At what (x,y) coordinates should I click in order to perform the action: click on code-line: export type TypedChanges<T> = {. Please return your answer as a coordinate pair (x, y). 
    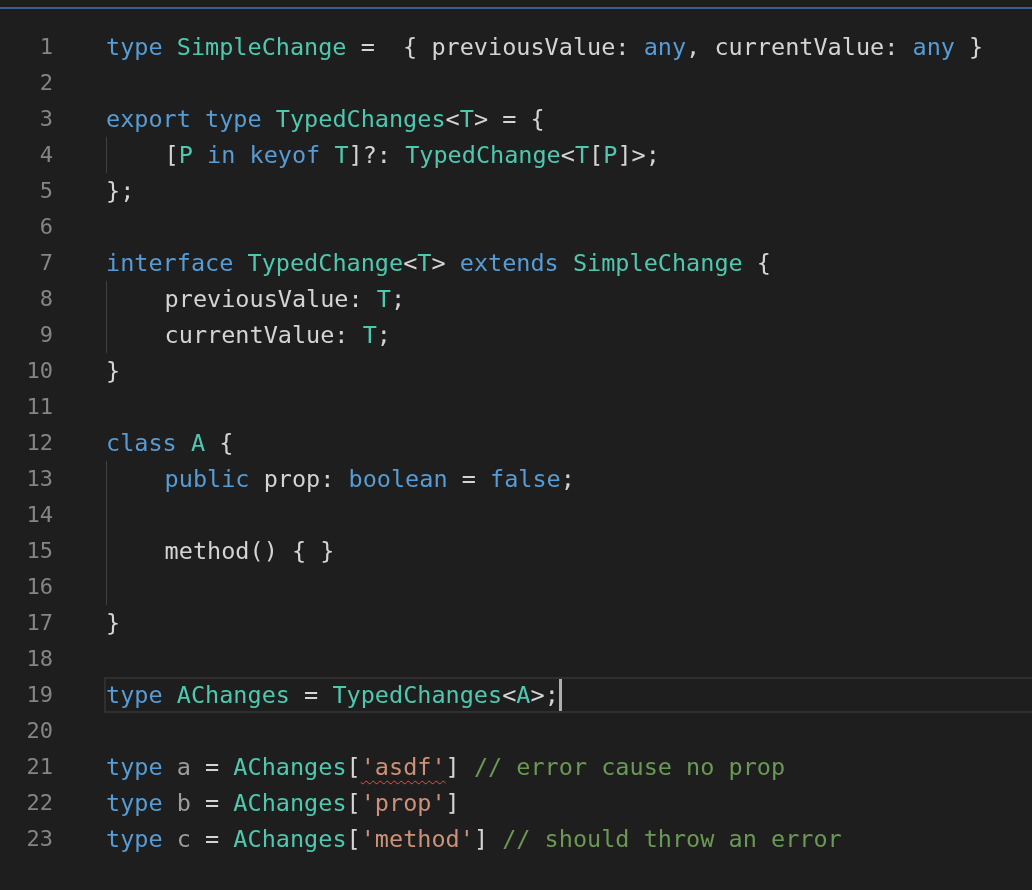
    Looking at the image, I should click on (325, 119).